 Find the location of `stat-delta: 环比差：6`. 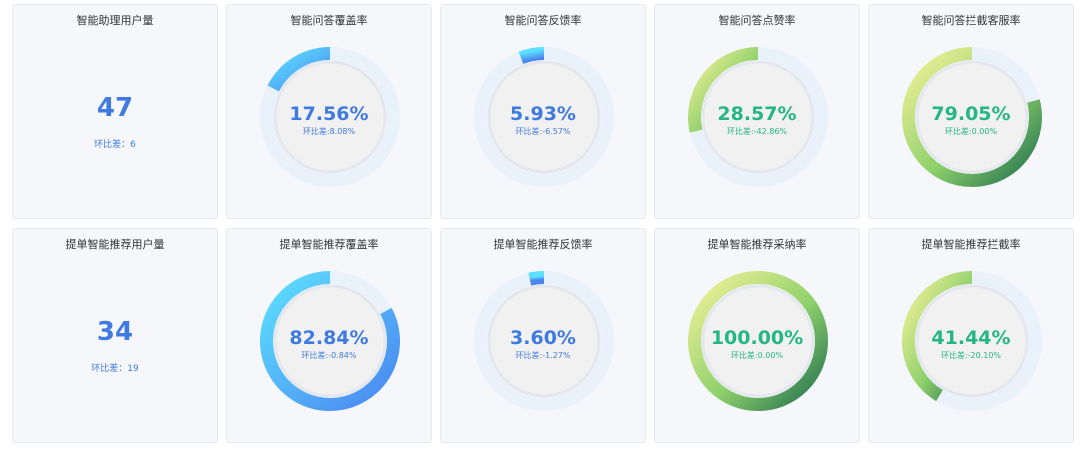

stat-delta: 环比差：6 is located at coordinates (115, 145).